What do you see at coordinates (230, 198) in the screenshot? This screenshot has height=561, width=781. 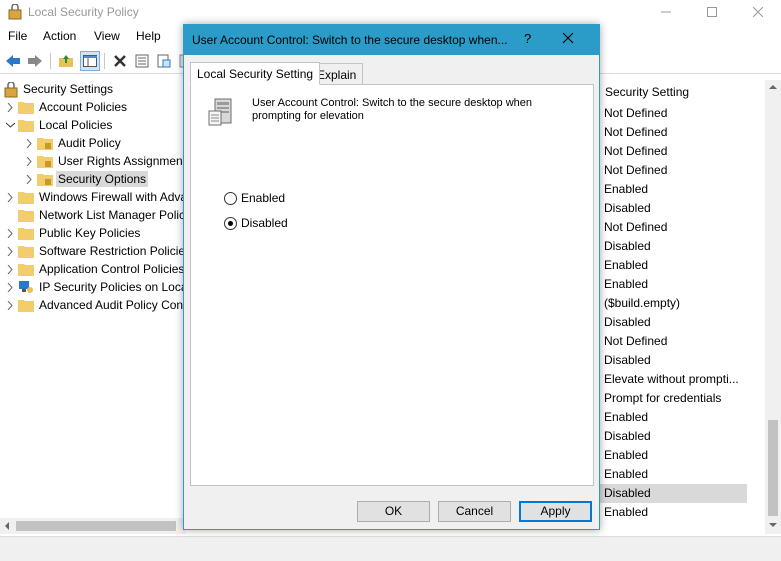 I see `radio-enabled-circle` at bounding box center [230, 198].